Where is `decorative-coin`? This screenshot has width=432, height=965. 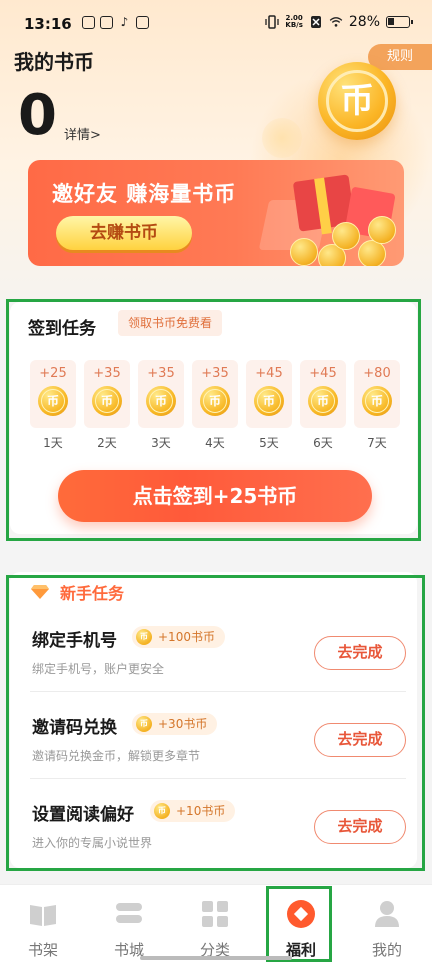 decorative-coin is located at coordinates (282, 138).